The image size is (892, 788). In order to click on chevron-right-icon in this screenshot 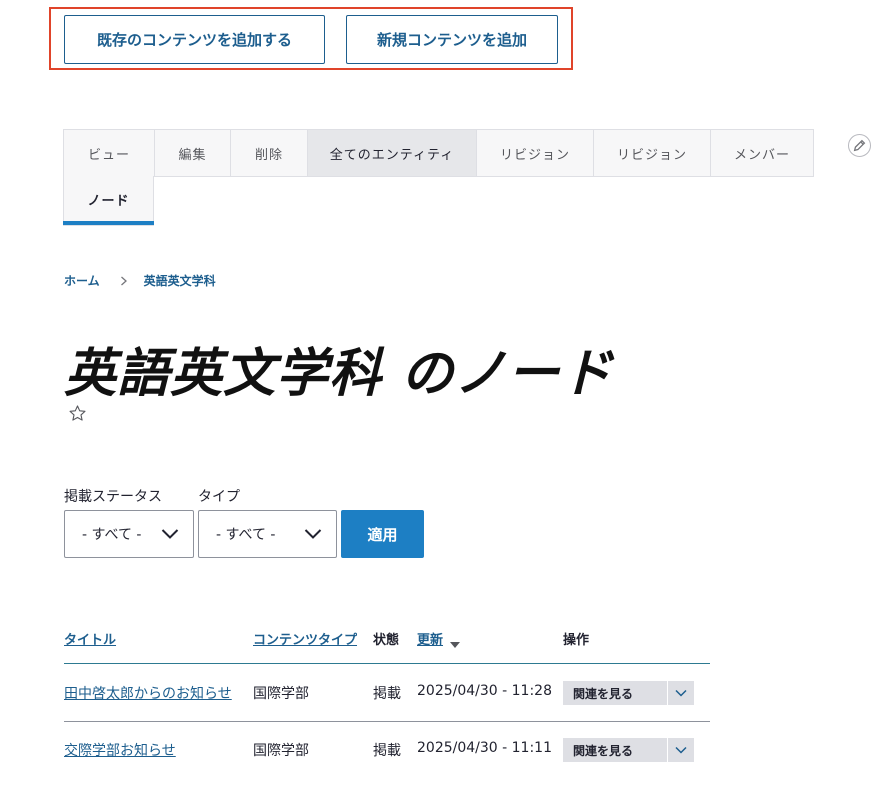, I will do `click(124, 281)`.